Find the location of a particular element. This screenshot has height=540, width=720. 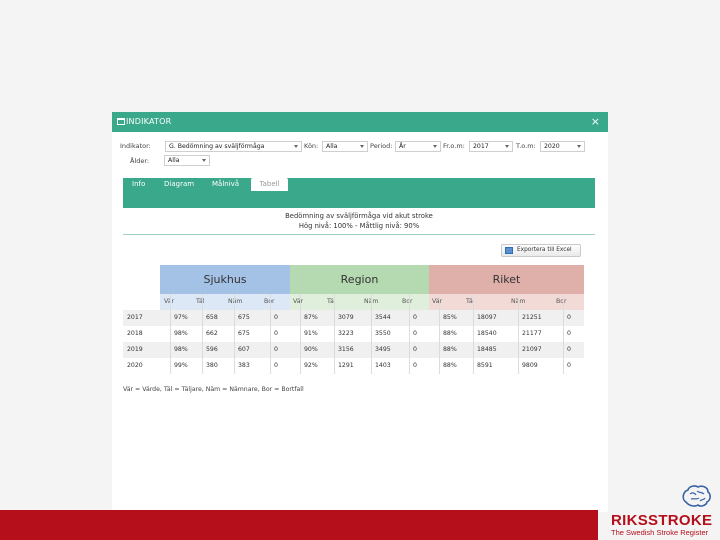

row-year: 2019 is located at coordinates (135, 349).